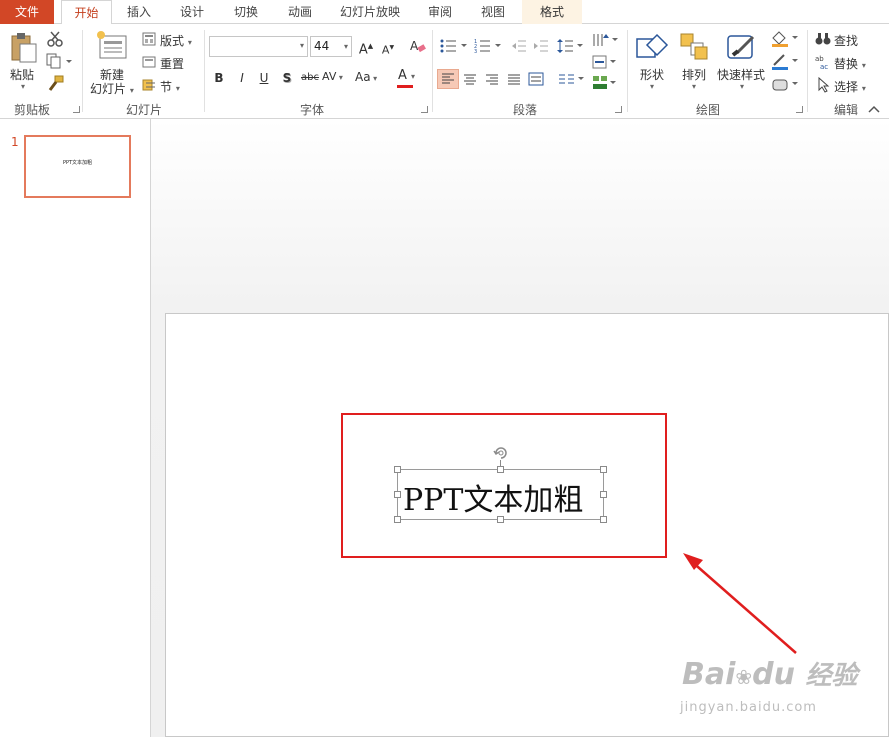 Image resolution: width=889 pixels, height=737 pixels. Describe the element at coordinates (524, 110) in the screenshot. I see `paragraph-group-label: 段落` at that location.